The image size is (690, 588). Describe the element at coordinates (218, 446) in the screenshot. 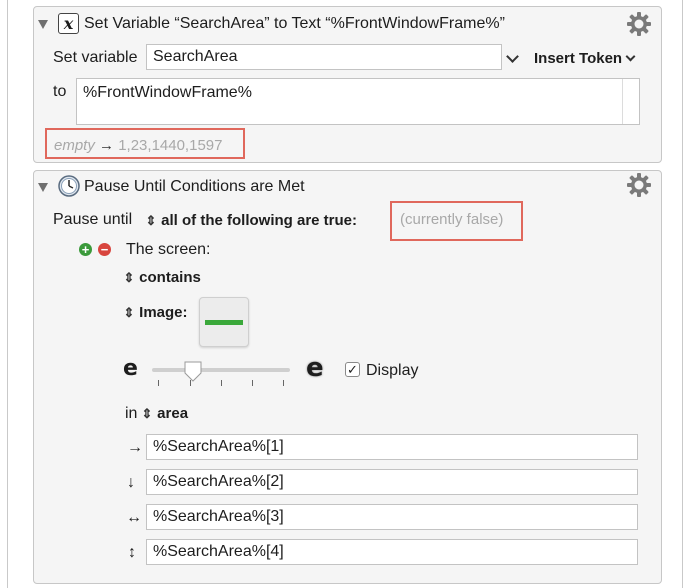

I see `area-left-value: %SearchArea%[1]` at that location.